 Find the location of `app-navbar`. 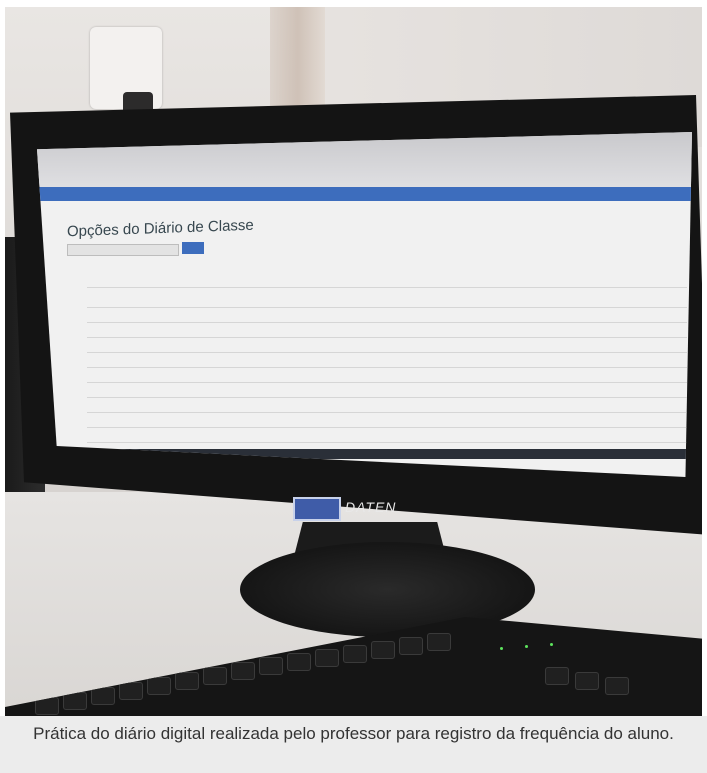

app-navbar is located at coordinates (364, 194).